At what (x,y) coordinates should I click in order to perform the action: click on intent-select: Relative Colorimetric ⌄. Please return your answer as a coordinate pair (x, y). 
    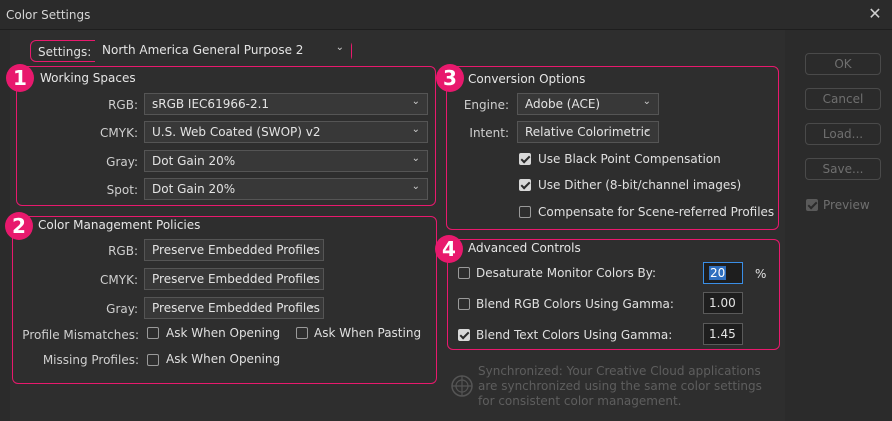
    Looking at the image, I should click on (588, 132).